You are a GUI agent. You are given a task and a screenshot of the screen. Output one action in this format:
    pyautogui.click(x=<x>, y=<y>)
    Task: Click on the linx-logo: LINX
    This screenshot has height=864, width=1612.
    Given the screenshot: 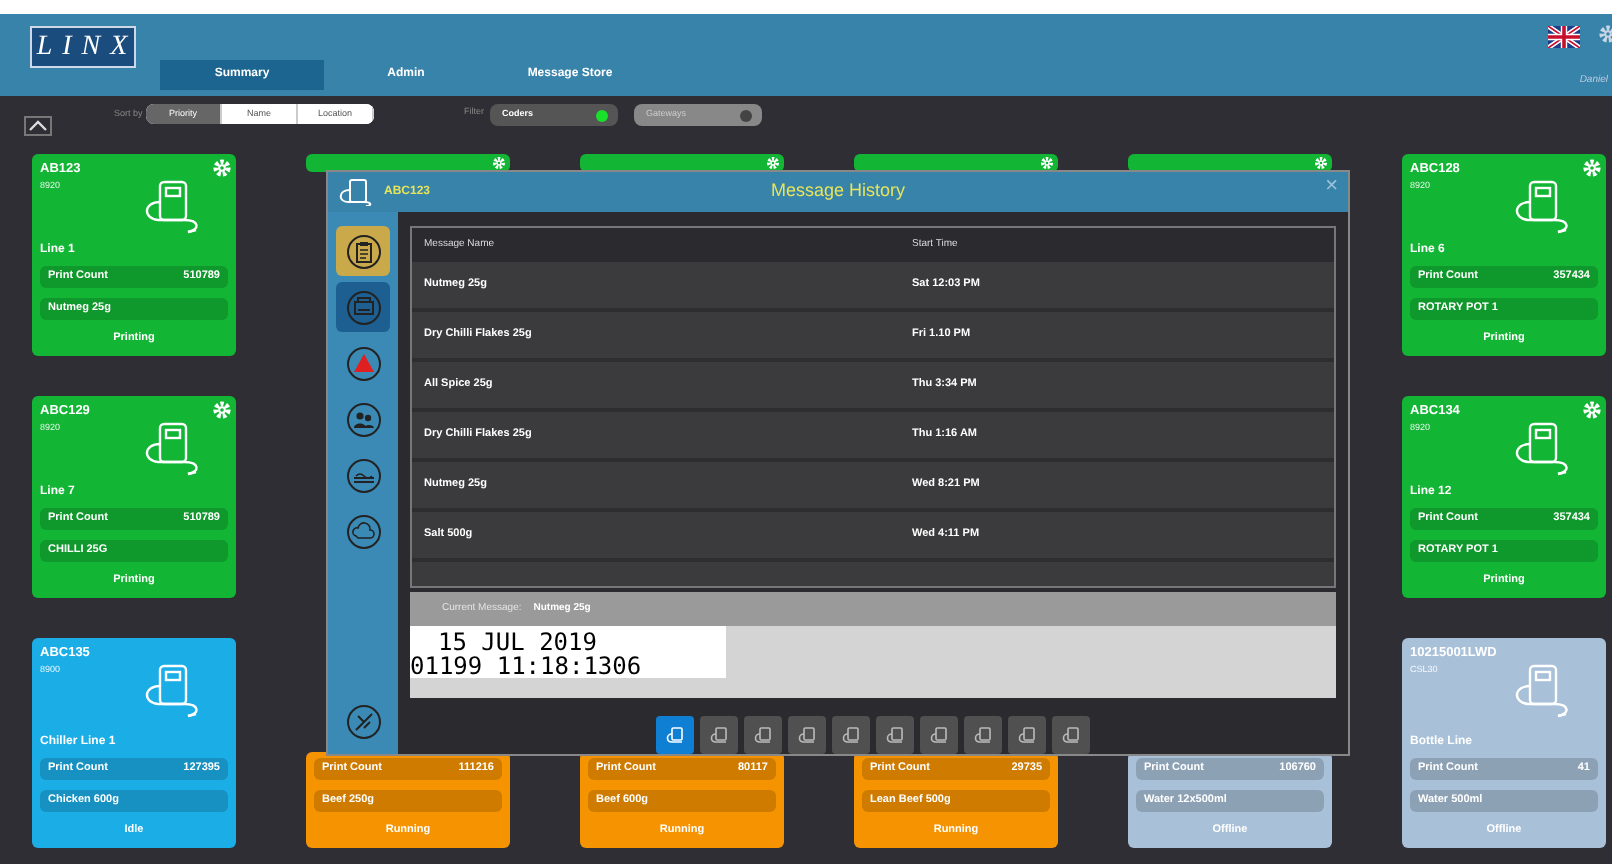 What is the action you would take?
    pyautogui.click(x=83, y=47)
    